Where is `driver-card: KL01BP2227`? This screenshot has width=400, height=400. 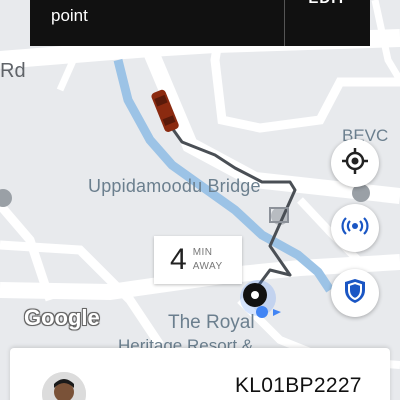 driver-card: KL01BP2227 is located at coordinates (200, 374).